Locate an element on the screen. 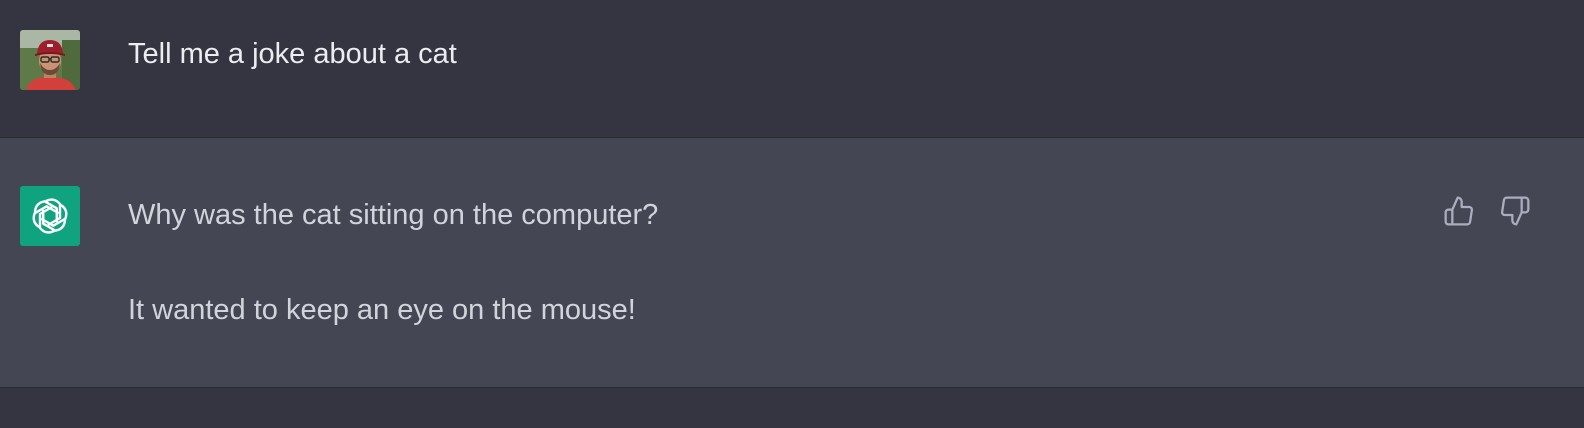 This screenshot has width=1584, height=428. openai-logo-icon is located at coordinates (50, 216).